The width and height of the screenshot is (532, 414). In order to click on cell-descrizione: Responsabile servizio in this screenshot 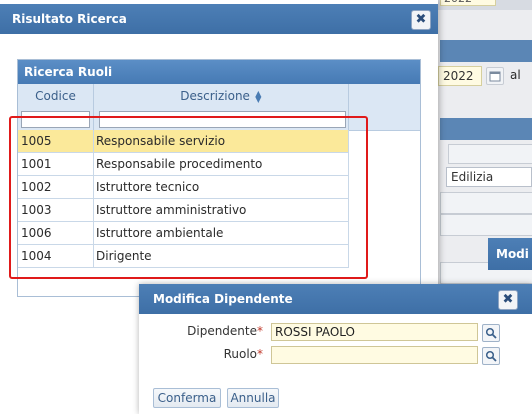, I will do `click(161, 141)`.